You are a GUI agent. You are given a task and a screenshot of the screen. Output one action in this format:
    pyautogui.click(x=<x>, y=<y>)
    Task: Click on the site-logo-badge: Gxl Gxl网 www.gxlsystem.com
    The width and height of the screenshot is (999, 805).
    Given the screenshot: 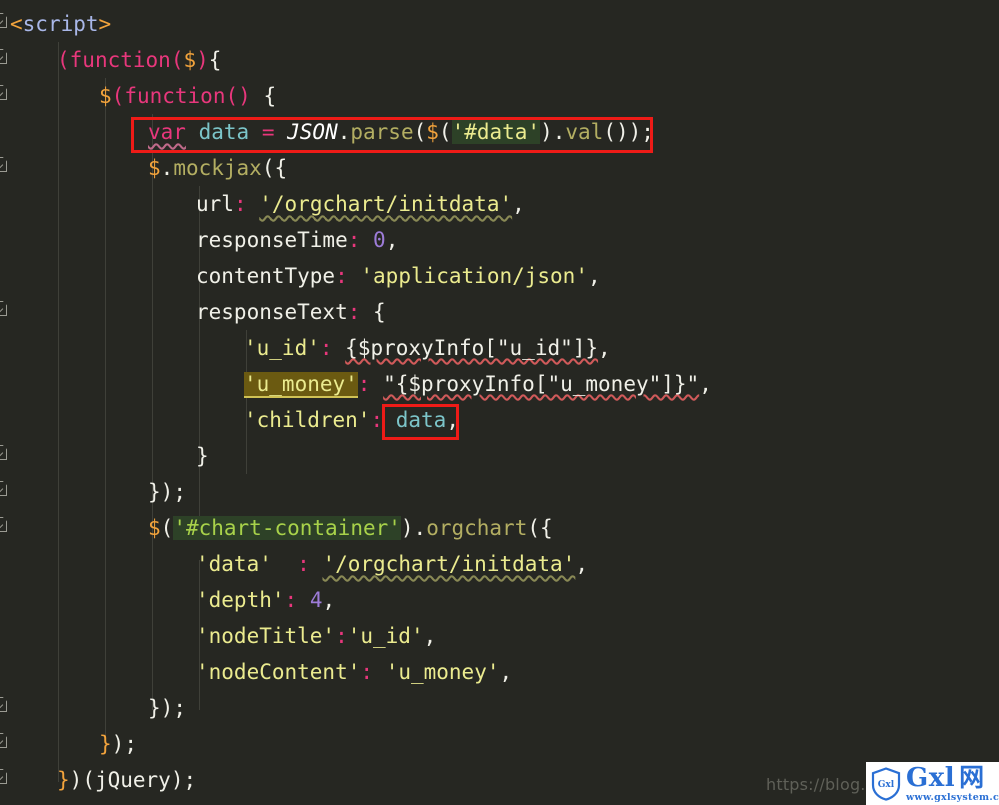 What is the action you would take?
    pyautogui.click(x=932, y=783)
    